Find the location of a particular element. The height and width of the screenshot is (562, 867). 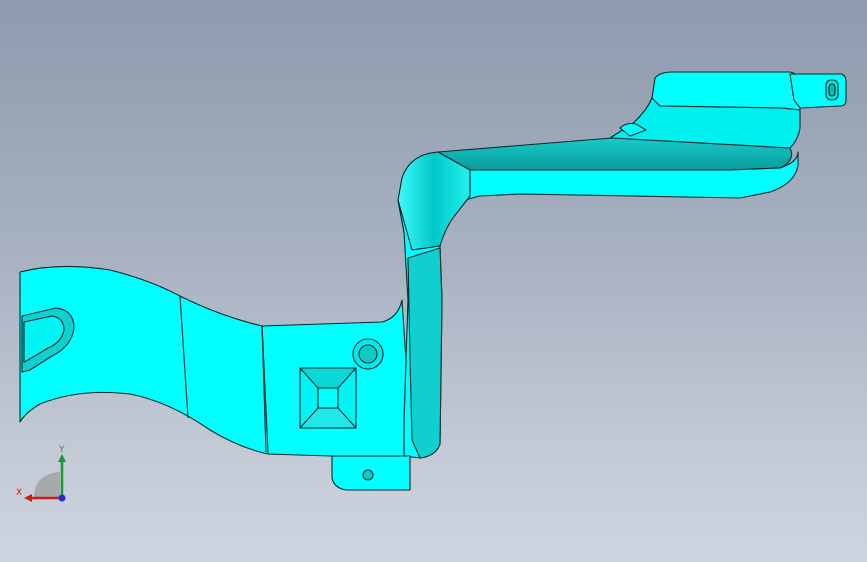

left-wing-face is located at coordinates (144, 360).